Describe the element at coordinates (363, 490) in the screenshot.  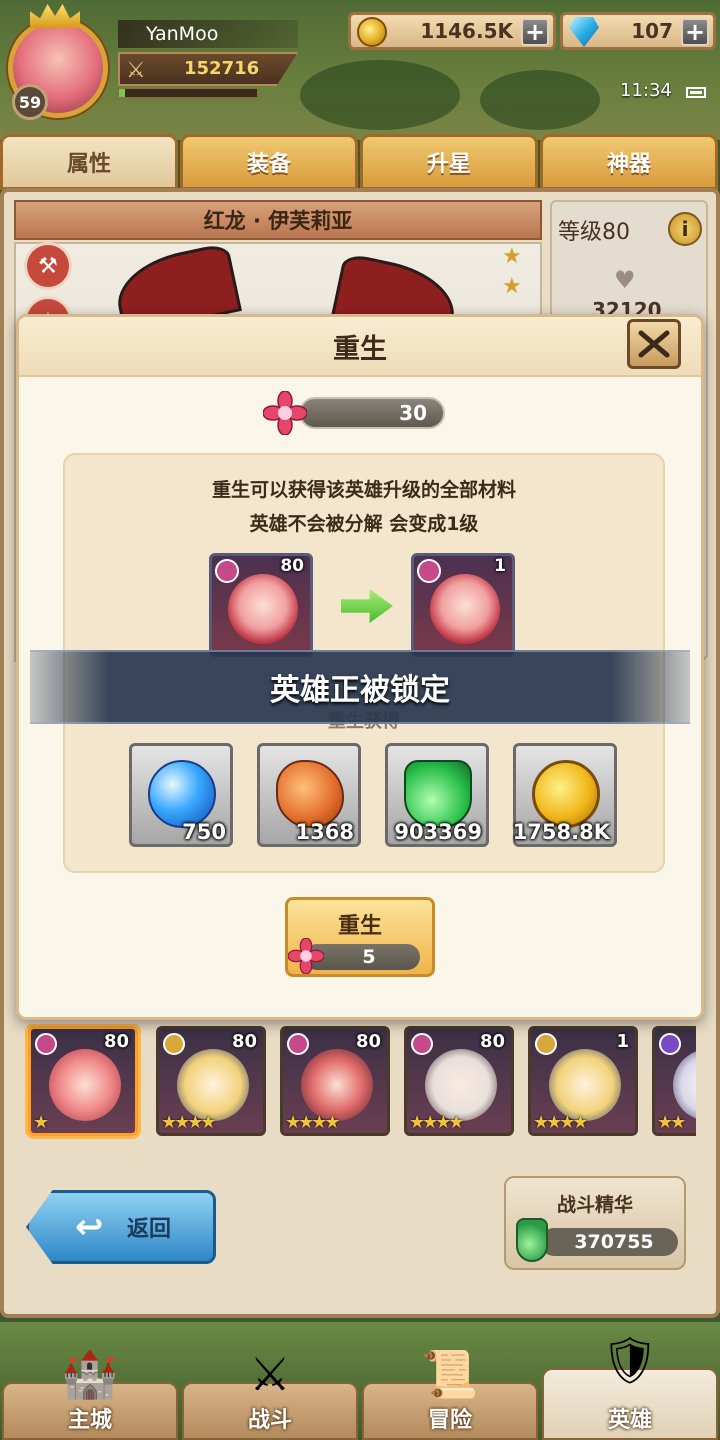
I see `description-line-1: 重生可以获得该英雄升级的全部材料` at that location.